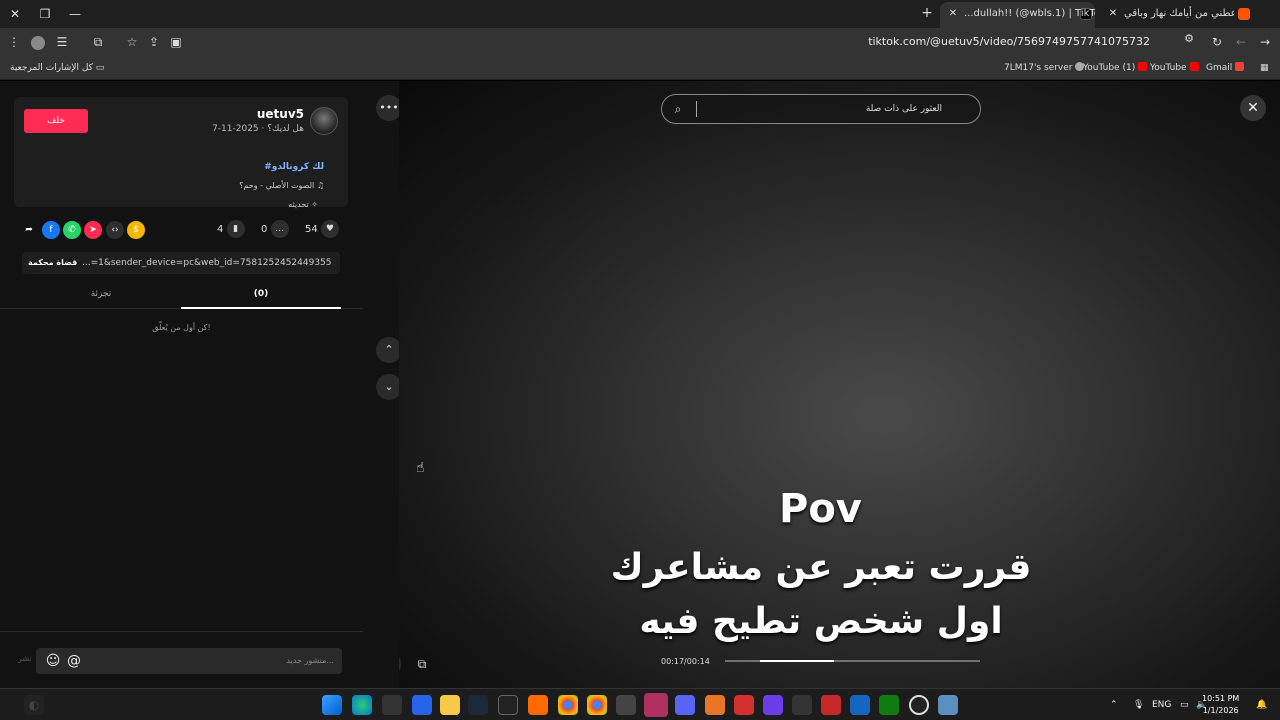  What do you see at coordinates (821, 567) in the screenshot?
I see `video-caption-line-1: قررت تعبر عن مشاعرك` at bounding box center [821, 567].